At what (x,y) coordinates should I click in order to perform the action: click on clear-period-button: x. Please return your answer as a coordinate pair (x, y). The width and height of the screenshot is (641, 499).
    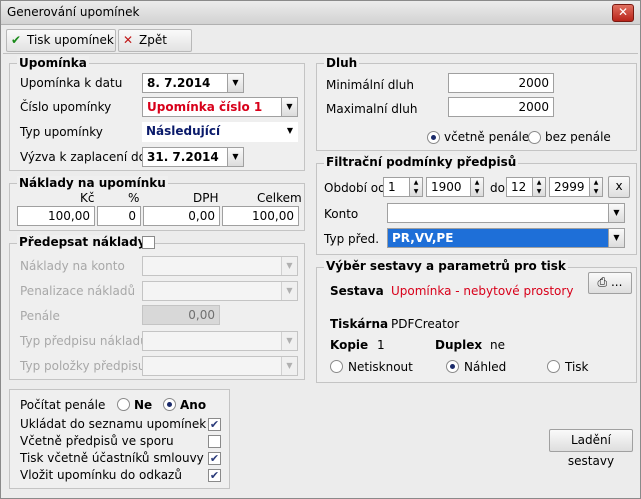
    Looking at the image, I should click on (619, 187).